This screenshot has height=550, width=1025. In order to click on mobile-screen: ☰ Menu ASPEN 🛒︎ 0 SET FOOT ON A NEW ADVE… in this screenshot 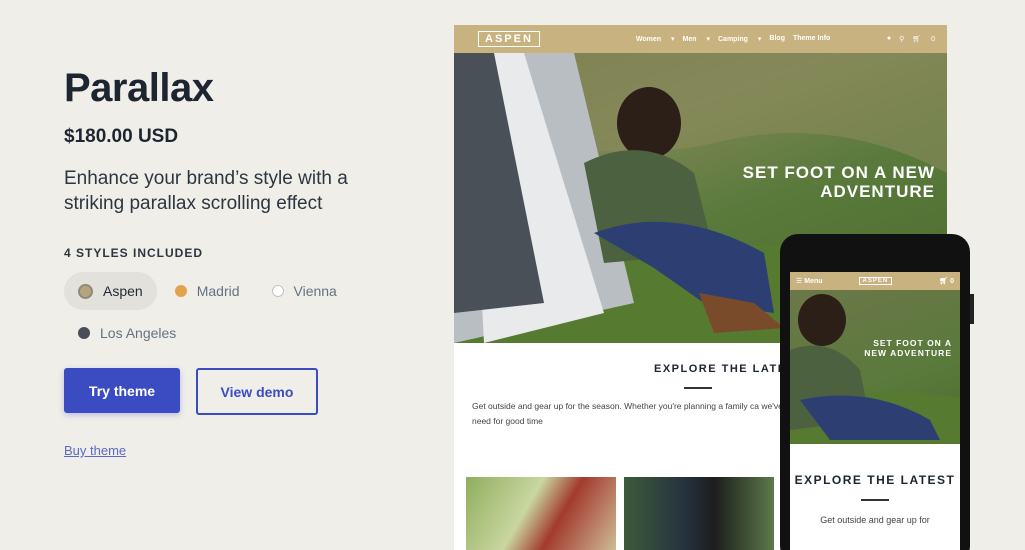, I will do `click(875, 411)`.